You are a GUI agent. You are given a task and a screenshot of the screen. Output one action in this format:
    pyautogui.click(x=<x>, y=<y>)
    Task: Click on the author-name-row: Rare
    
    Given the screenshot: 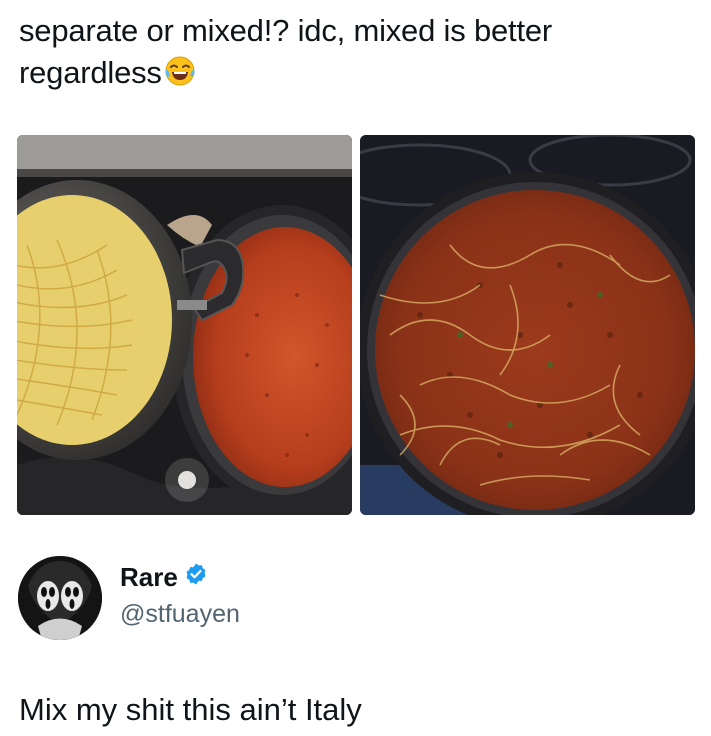 What is the action you would take?
    pyautogui.click(x=164, y=577)
    